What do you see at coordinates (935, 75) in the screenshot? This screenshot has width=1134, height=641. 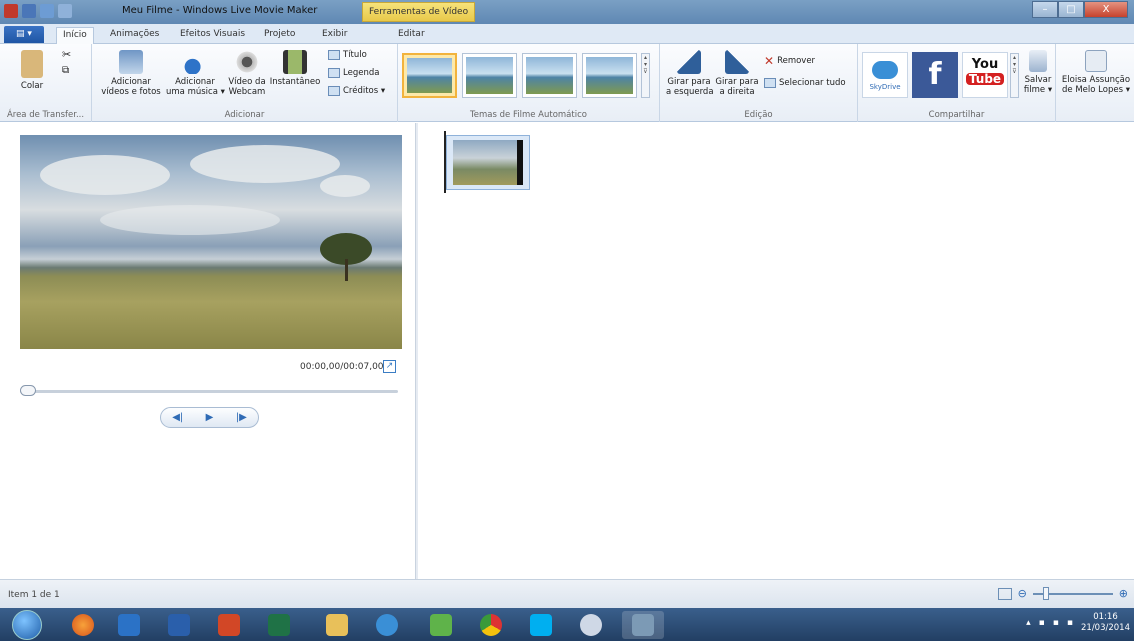 I see `facebook-button: f` at bounding box center [935, 75].